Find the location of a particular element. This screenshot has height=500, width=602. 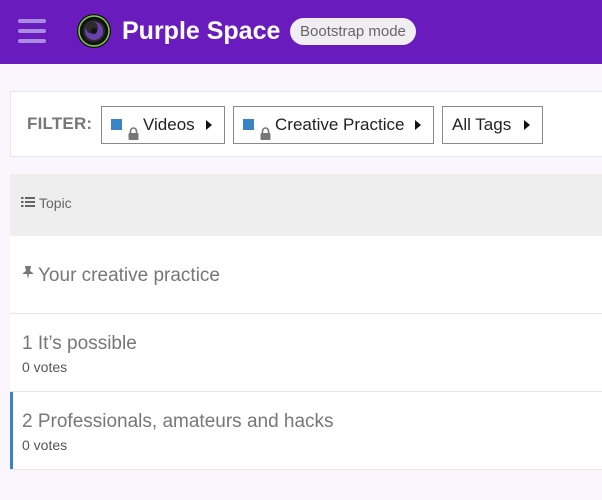

filter-label: FILTER: is located at coordinates (60, 123).